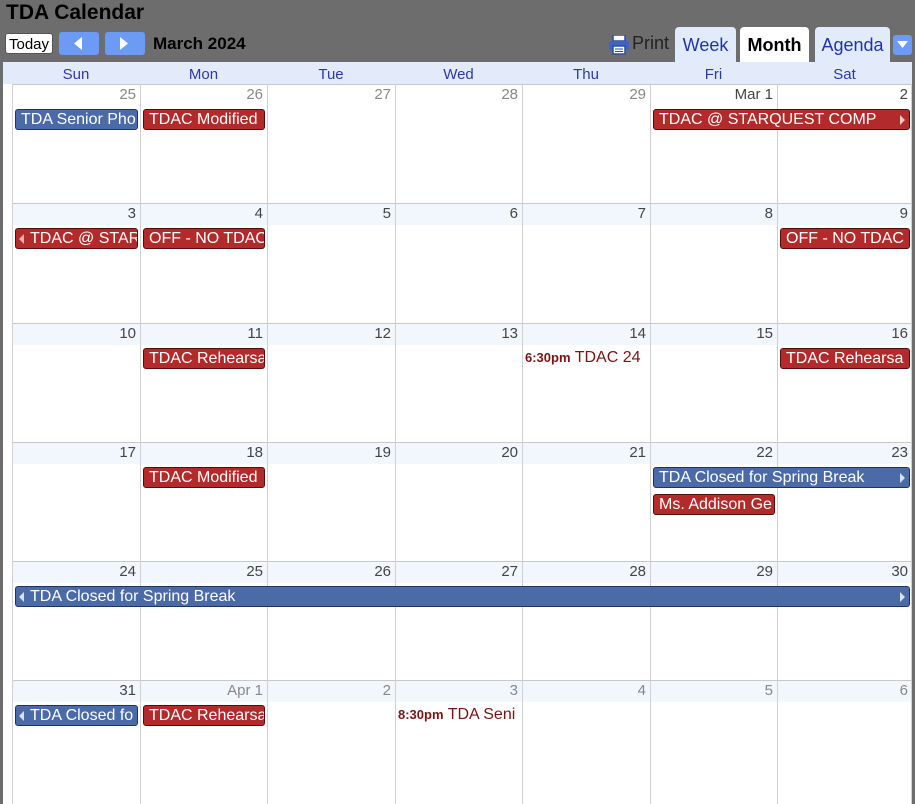 This screenshot has width=915, height=804. I want to click on today-button: Today, so click(29, 43).